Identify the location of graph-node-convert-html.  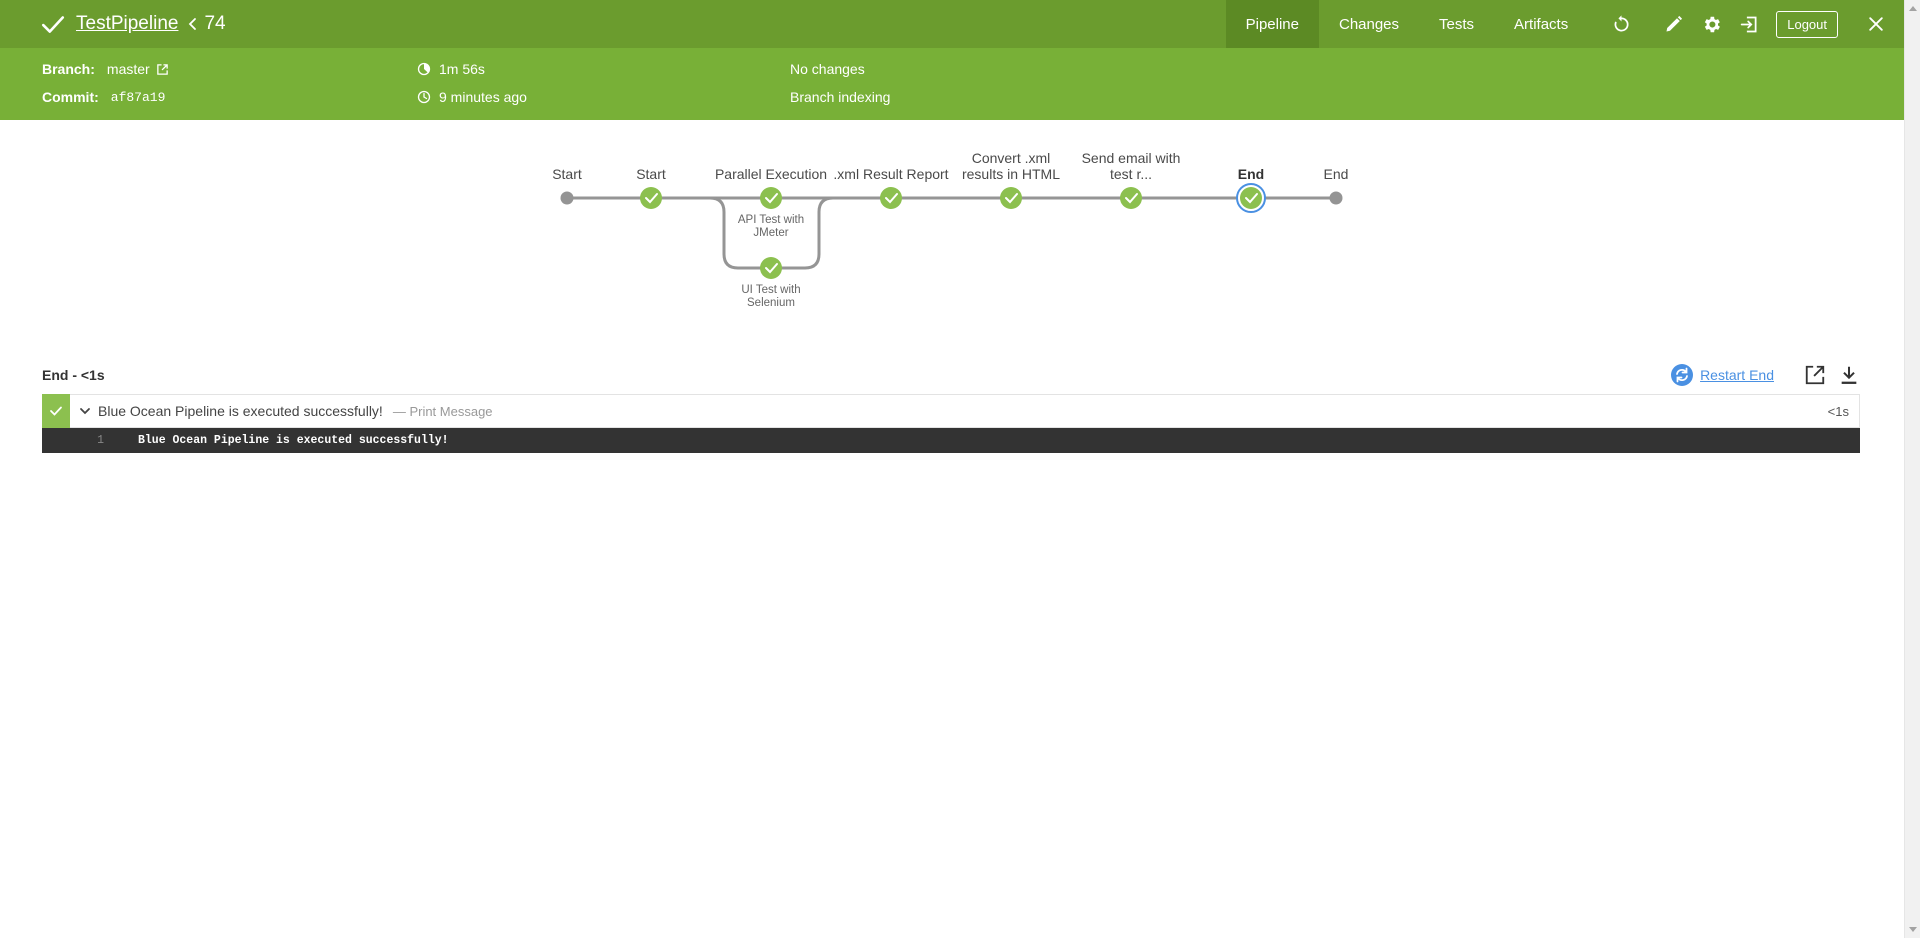
(1011, 198).